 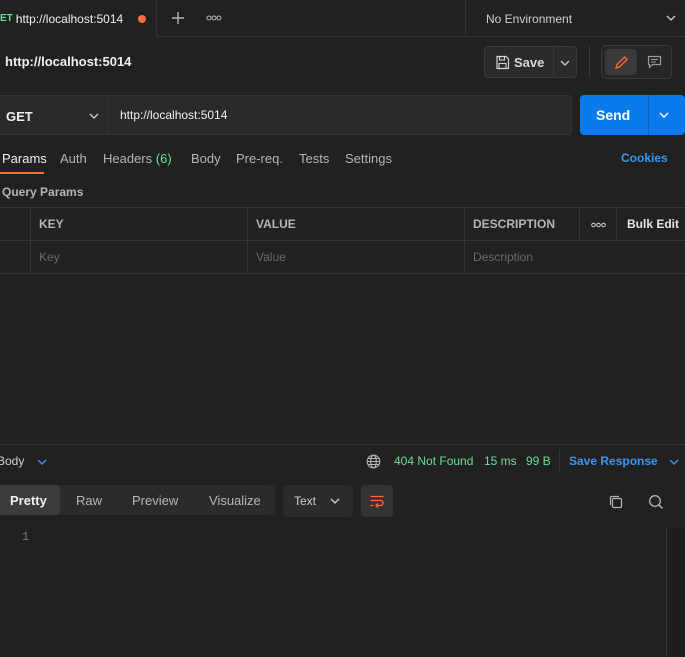 I want to click on table-row, so click(x=342, y=257).